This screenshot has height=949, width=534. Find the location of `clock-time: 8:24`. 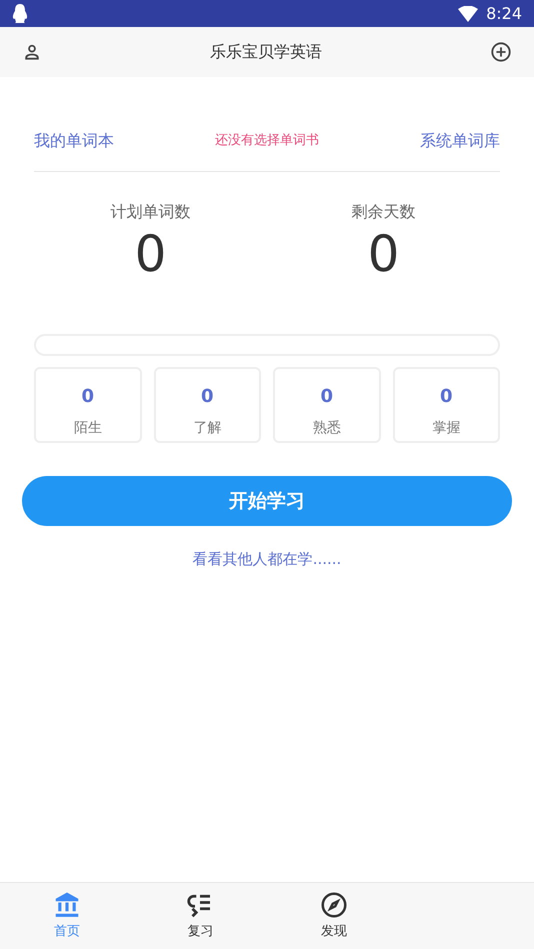

clock-time: 8:24 is located at coordinates (504, 13).